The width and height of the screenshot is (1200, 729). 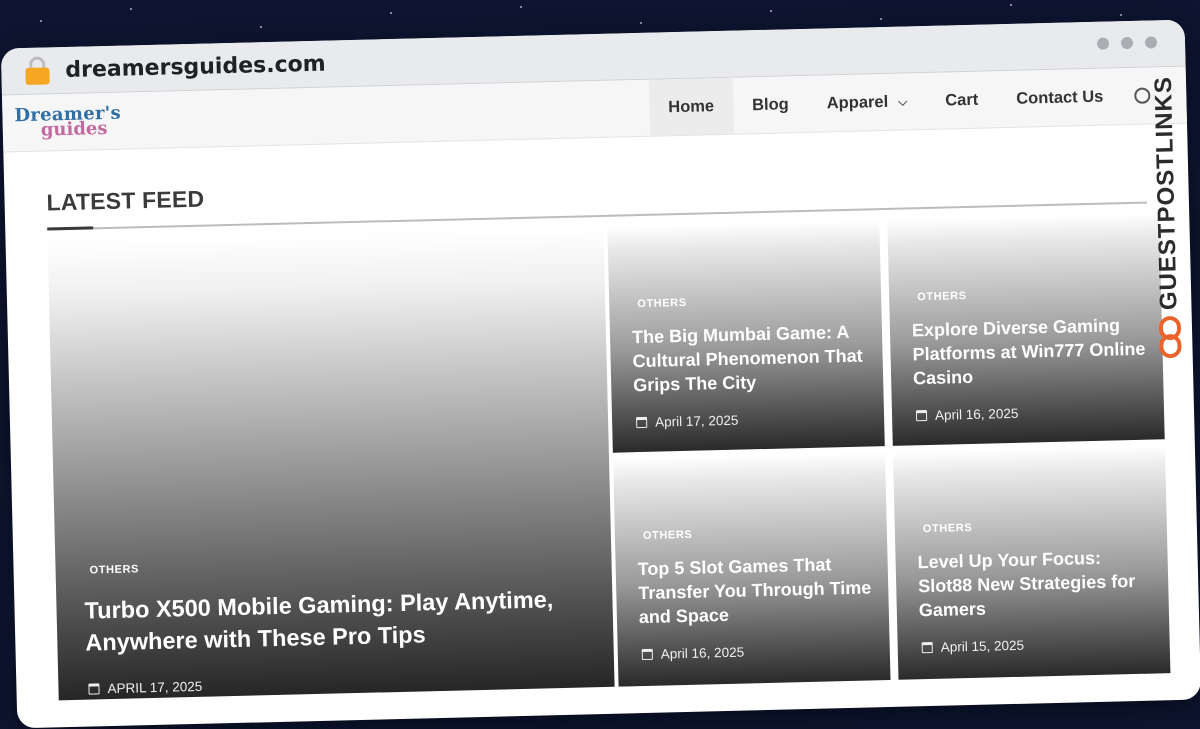 I want to click on watermark-badge: GUESTPOSTLINKS, so click(x=1167, y=226).